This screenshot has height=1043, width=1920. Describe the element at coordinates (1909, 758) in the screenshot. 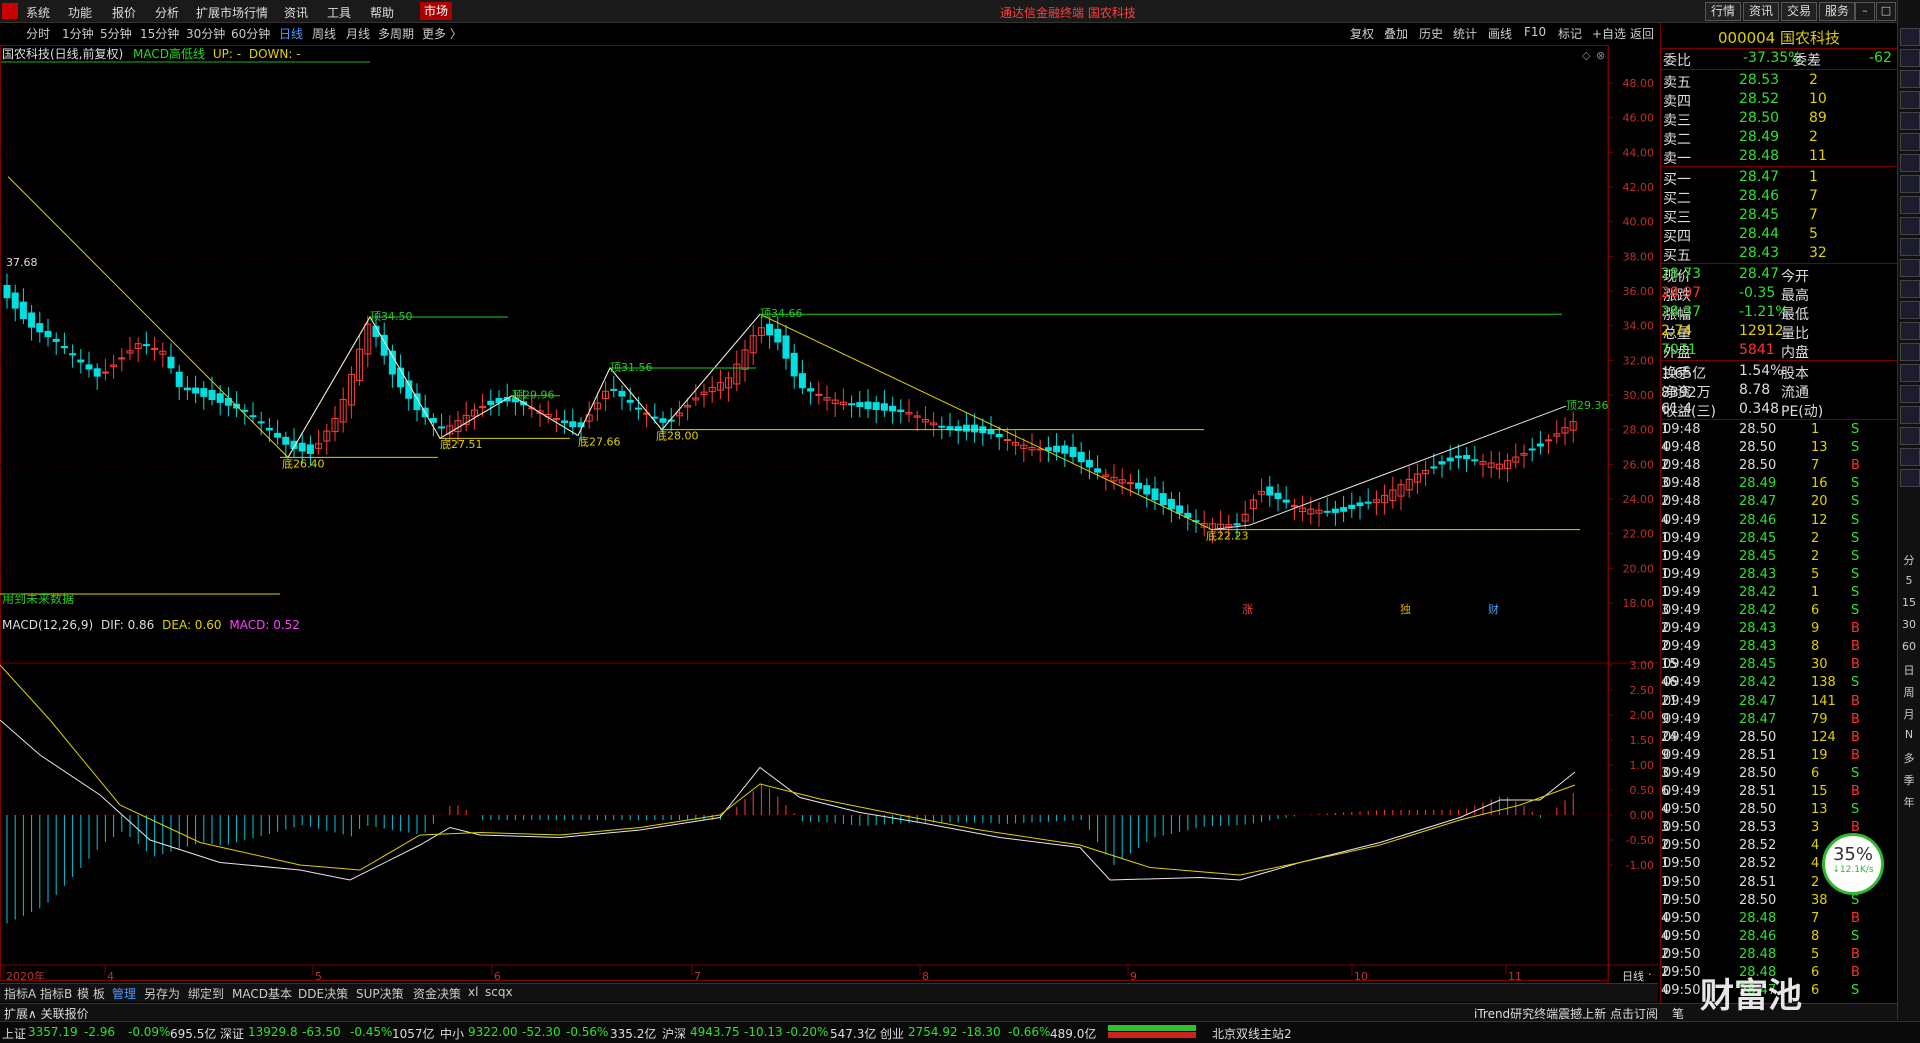

I see `sidebar-period-9: 多` at that location.